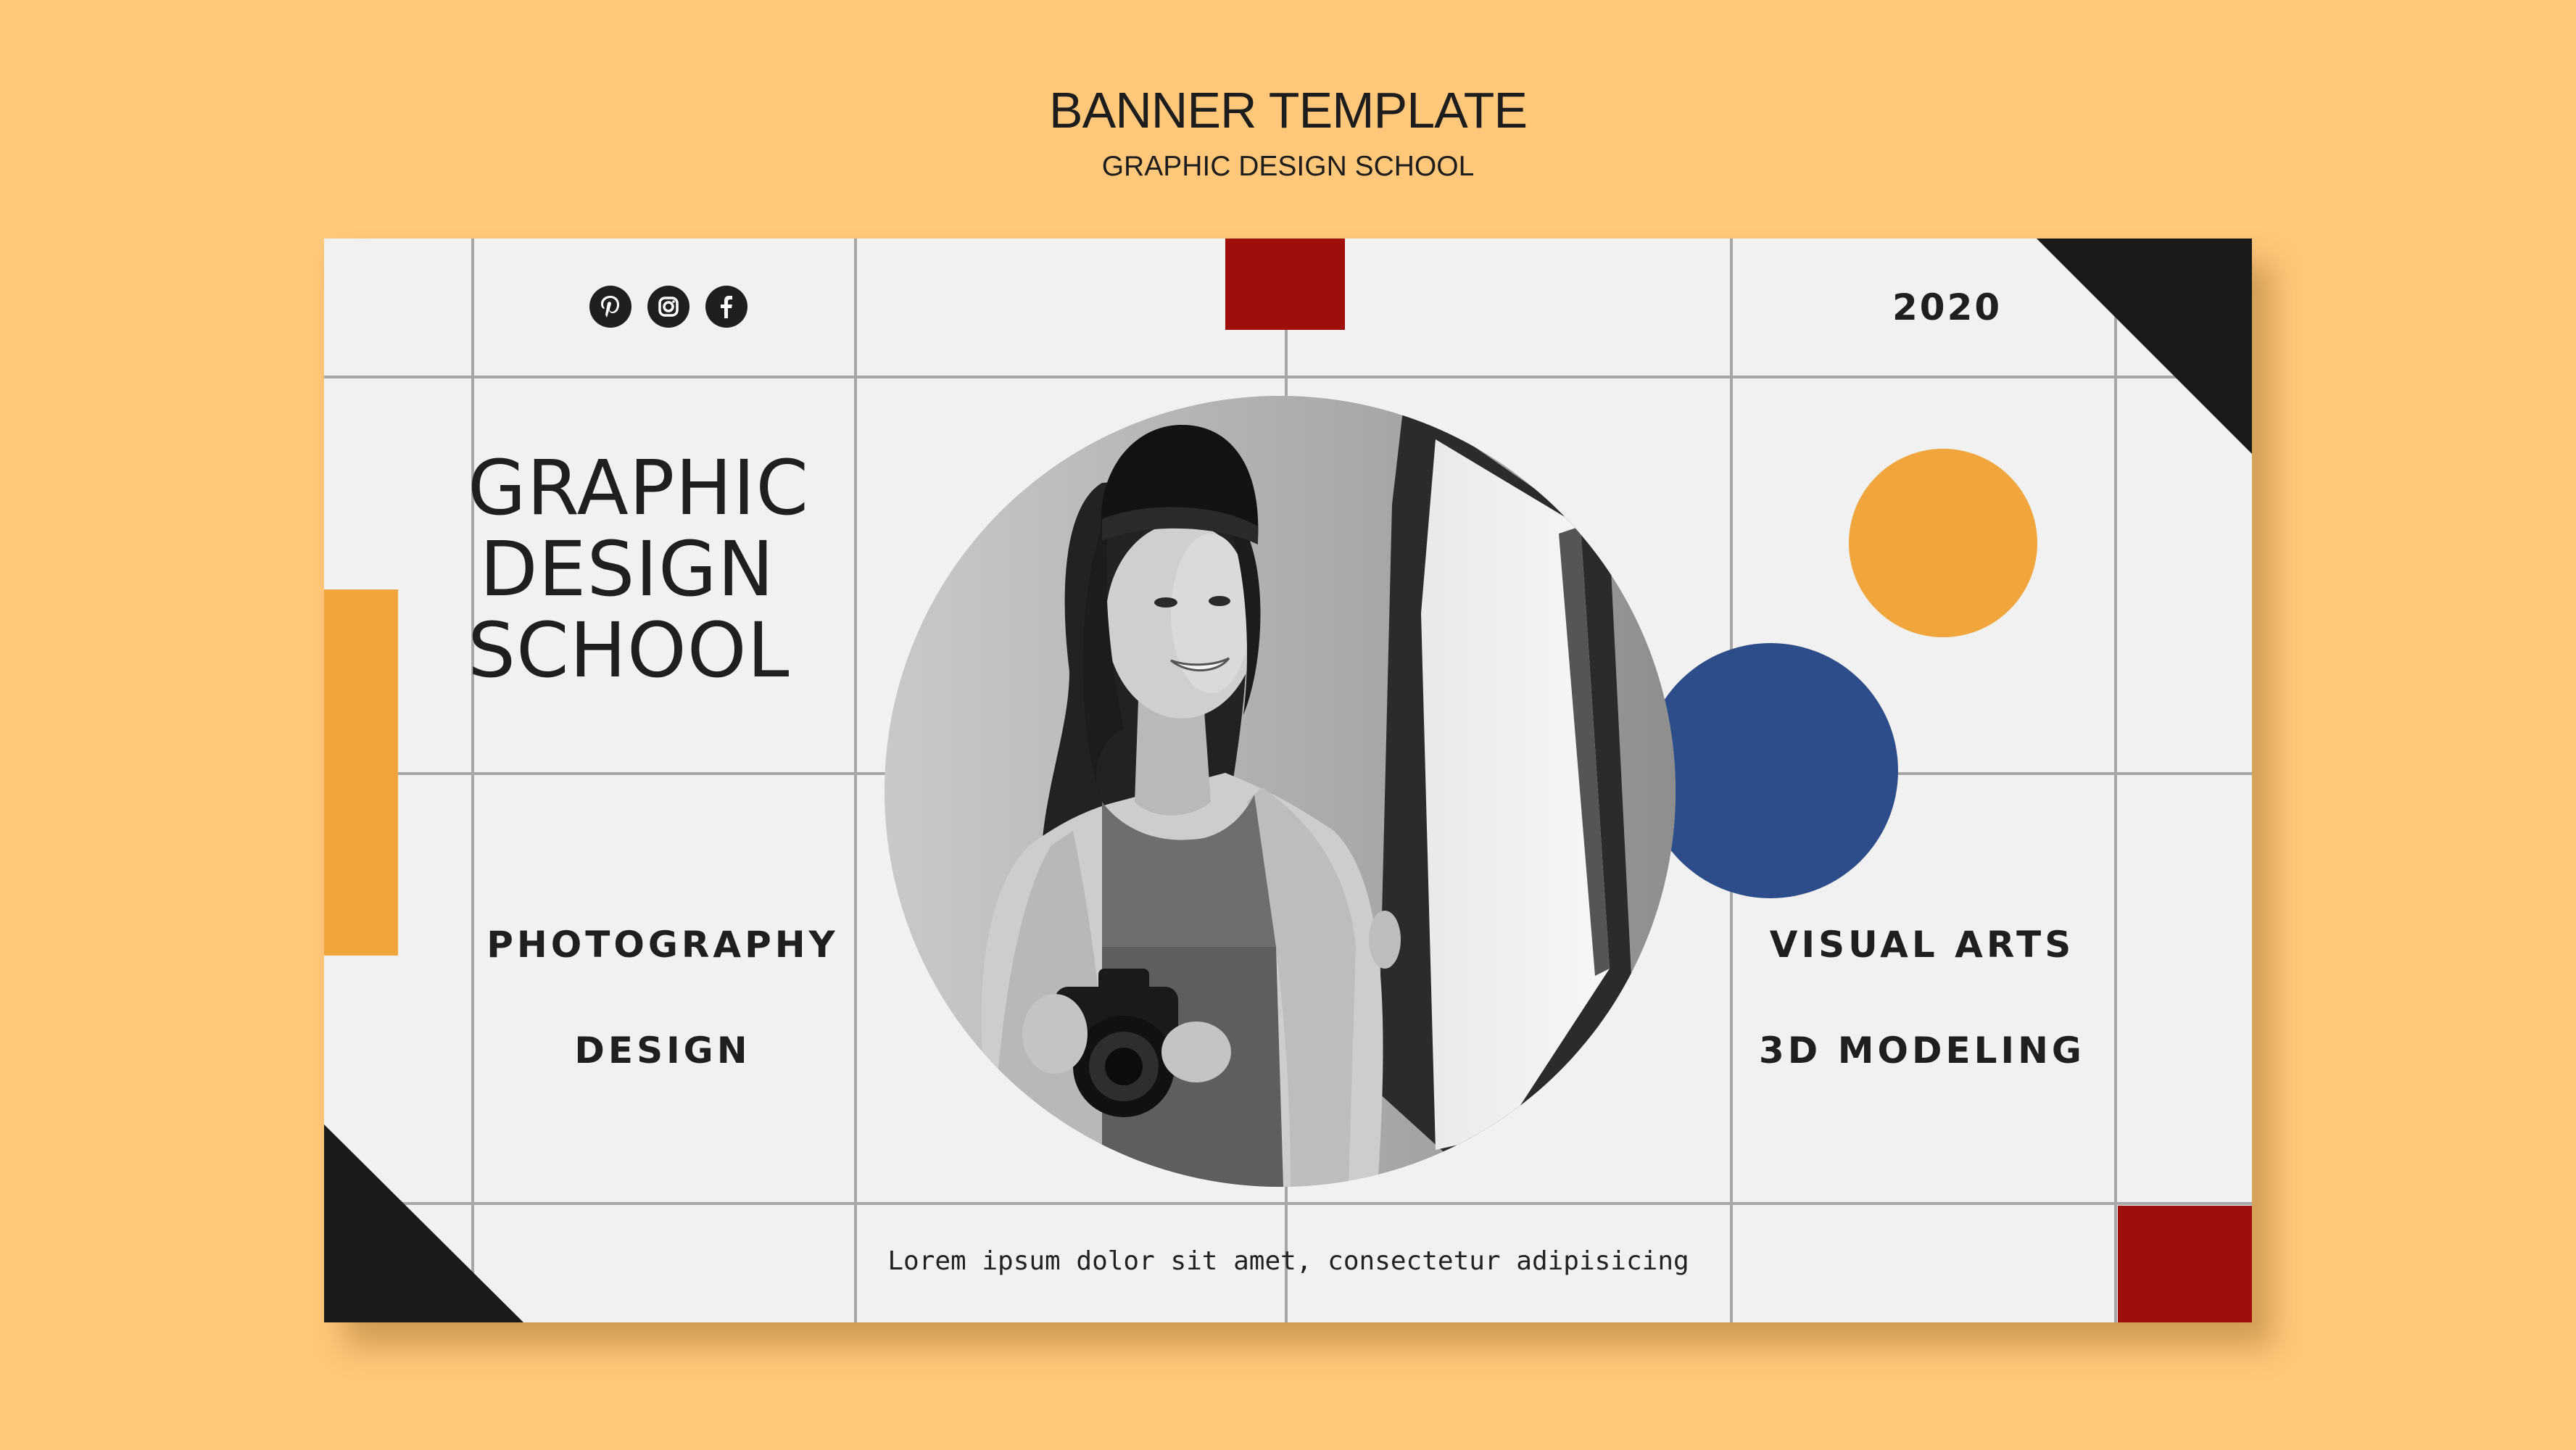 The image size is (2576, 1450). What do you see at coordinates (361, 773) in the screenshot?
I see `orange-bar-left` at bounding box center [361, 773].